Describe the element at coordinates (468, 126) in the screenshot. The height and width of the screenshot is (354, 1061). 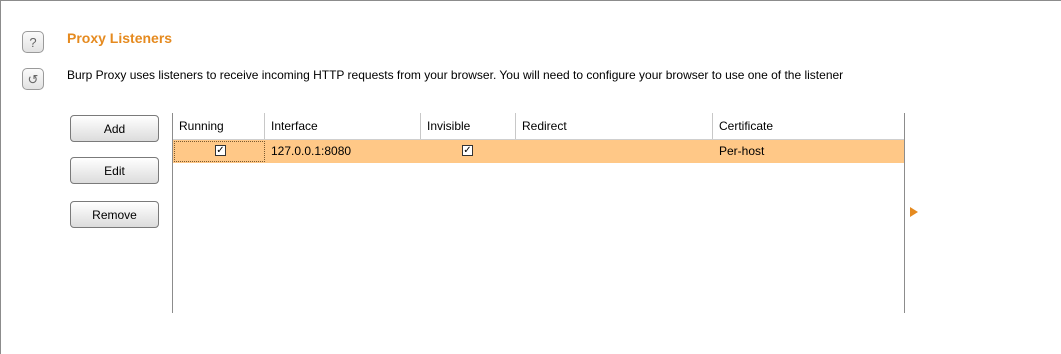
I see `column-header-invisible: Invisible` at that location.